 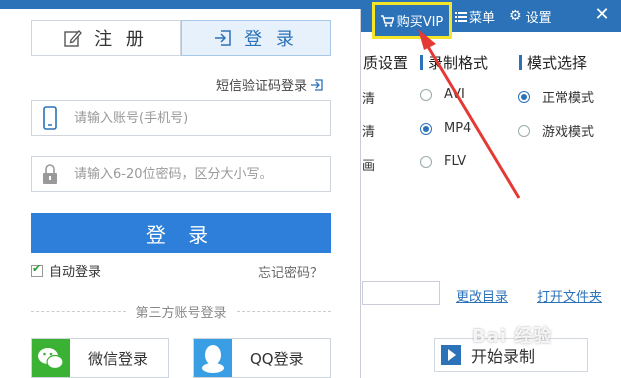 I want to click on login-button: 登 录, so click(x=181, y=233).